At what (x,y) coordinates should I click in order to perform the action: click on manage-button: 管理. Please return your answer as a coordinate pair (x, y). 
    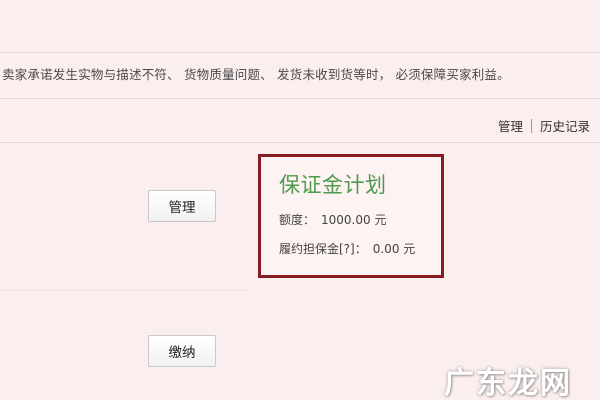
    Looking at the image, I should click on (182, 206).